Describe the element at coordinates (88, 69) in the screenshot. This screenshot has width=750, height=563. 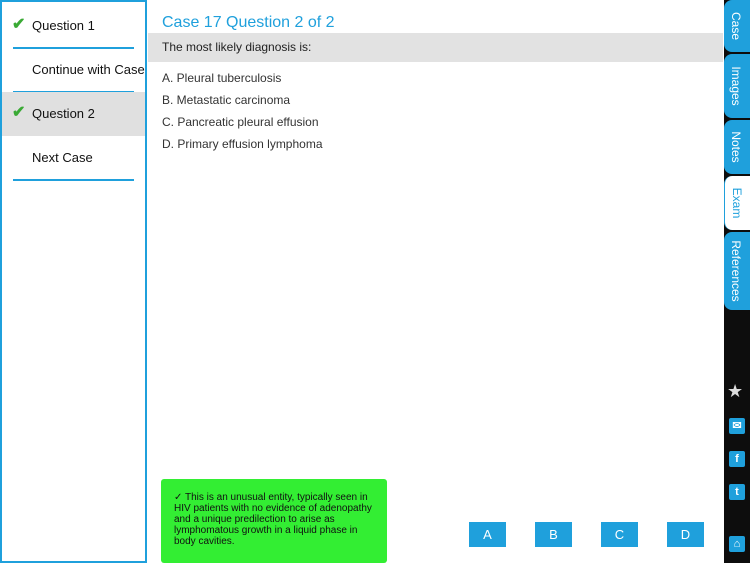
I see `sidebar-item-label: Continue with Case` at that location.